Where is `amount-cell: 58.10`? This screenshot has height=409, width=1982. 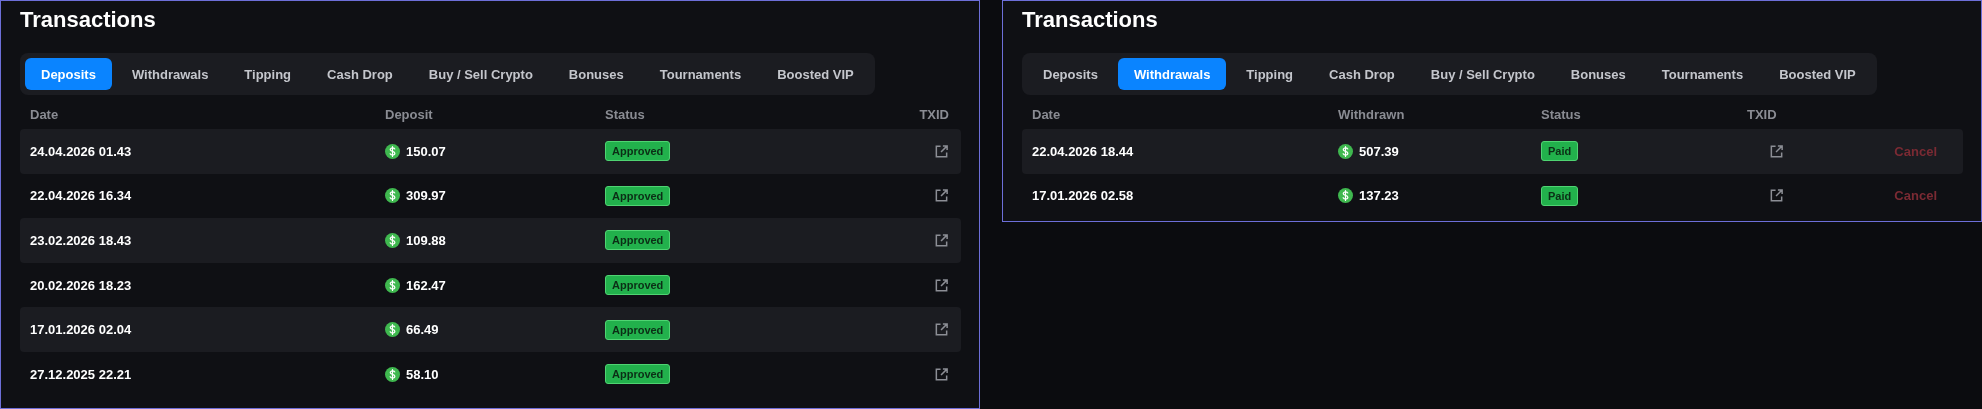
amount-cell: 58.10 is located at coordinates (422, 374).